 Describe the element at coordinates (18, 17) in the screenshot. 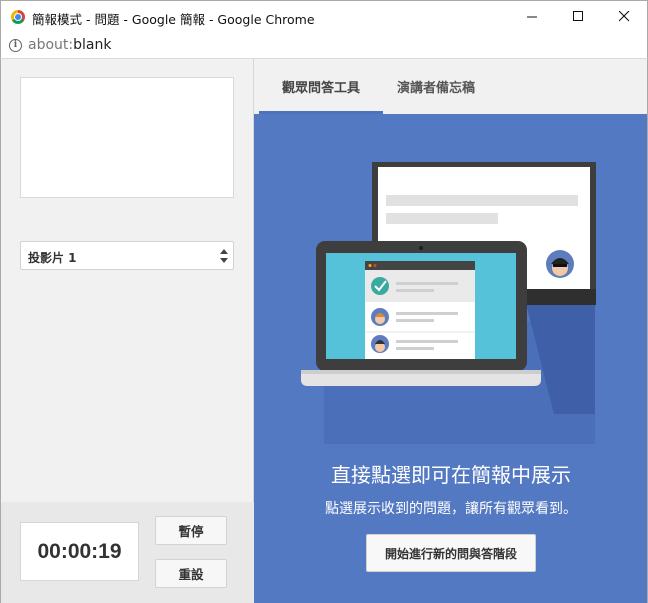

I see `chrome-icon` at that location.